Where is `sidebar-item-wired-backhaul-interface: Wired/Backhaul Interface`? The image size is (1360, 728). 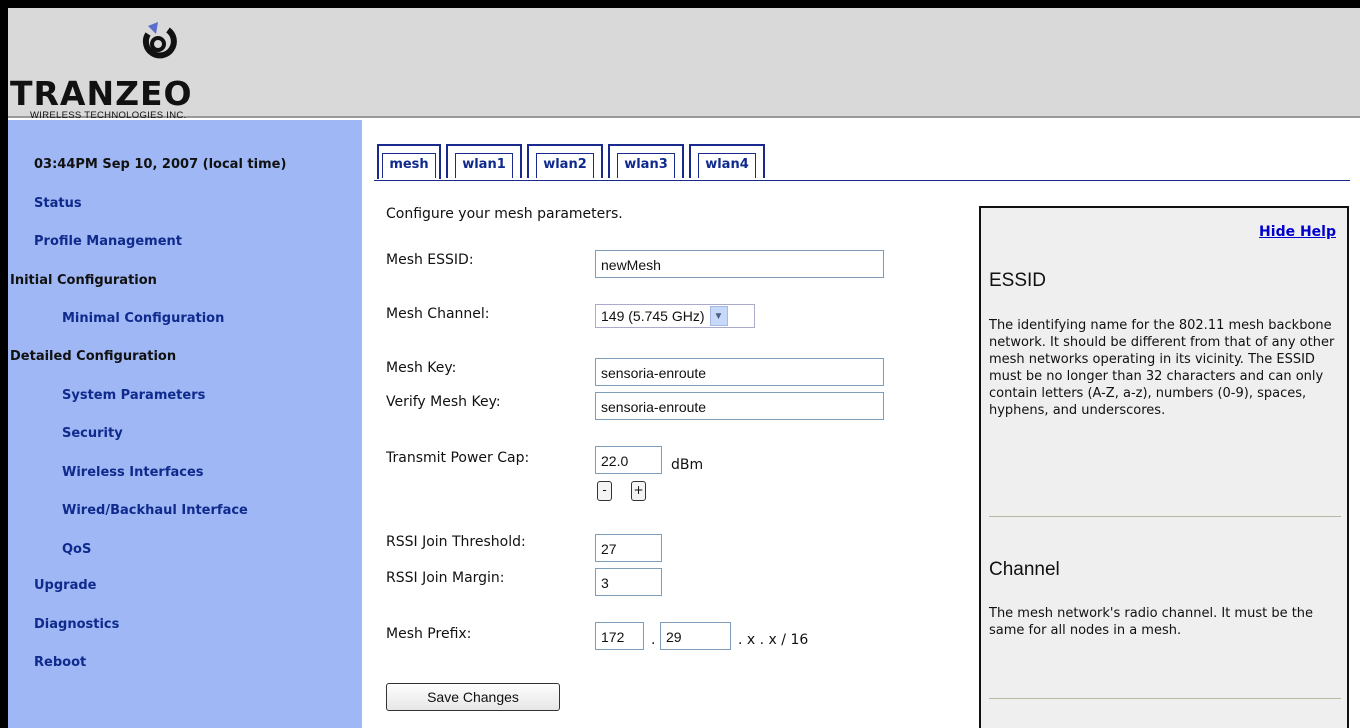
sidebar-item-wired-backhaul-interface: Wired/Backhaul Interface is located at coordinates (155, 510).